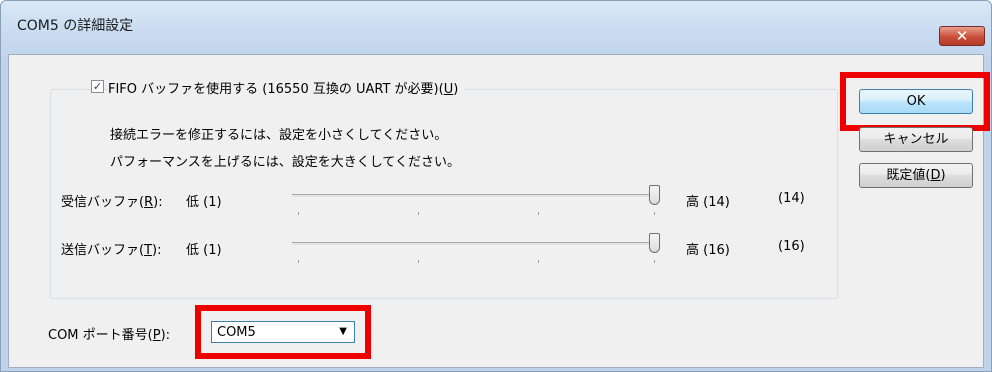  I want to click on transmit-buffer-high-label: 高 (16), so click(708, 250).